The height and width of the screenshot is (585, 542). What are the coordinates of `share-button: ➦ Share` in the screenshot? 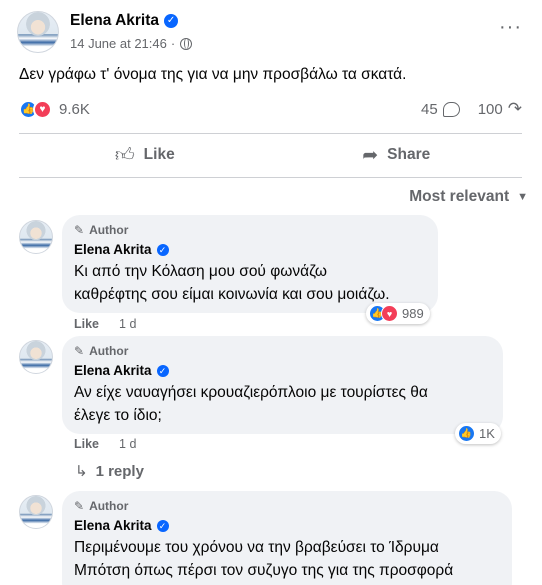 It's located at (397, 155).